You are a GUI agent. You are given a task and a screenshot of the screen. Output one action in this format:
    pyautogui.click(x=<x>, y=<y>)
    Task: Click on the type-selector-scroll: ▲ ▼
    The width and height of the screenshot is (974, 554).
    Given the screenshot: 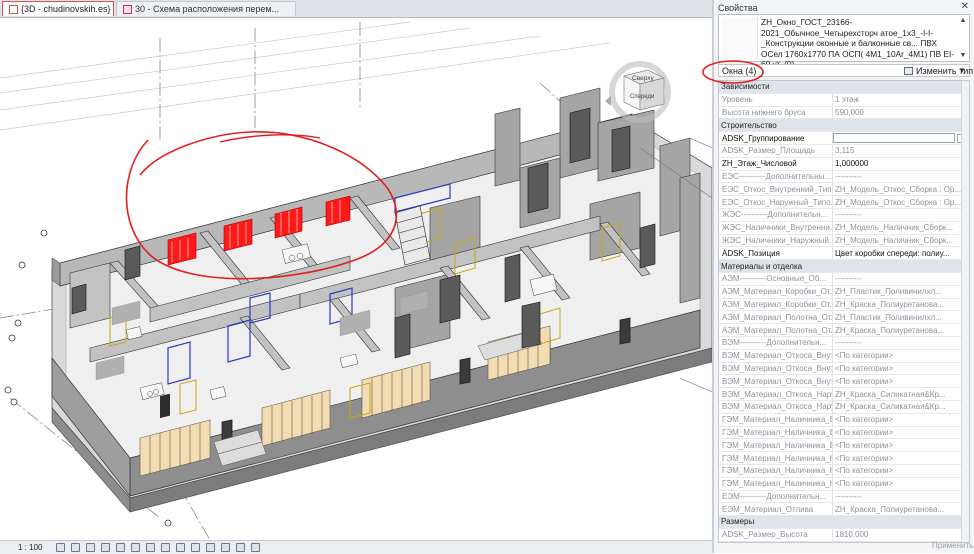 What is the action you would take?
    pyautogui.click(x=963, y=38)
    